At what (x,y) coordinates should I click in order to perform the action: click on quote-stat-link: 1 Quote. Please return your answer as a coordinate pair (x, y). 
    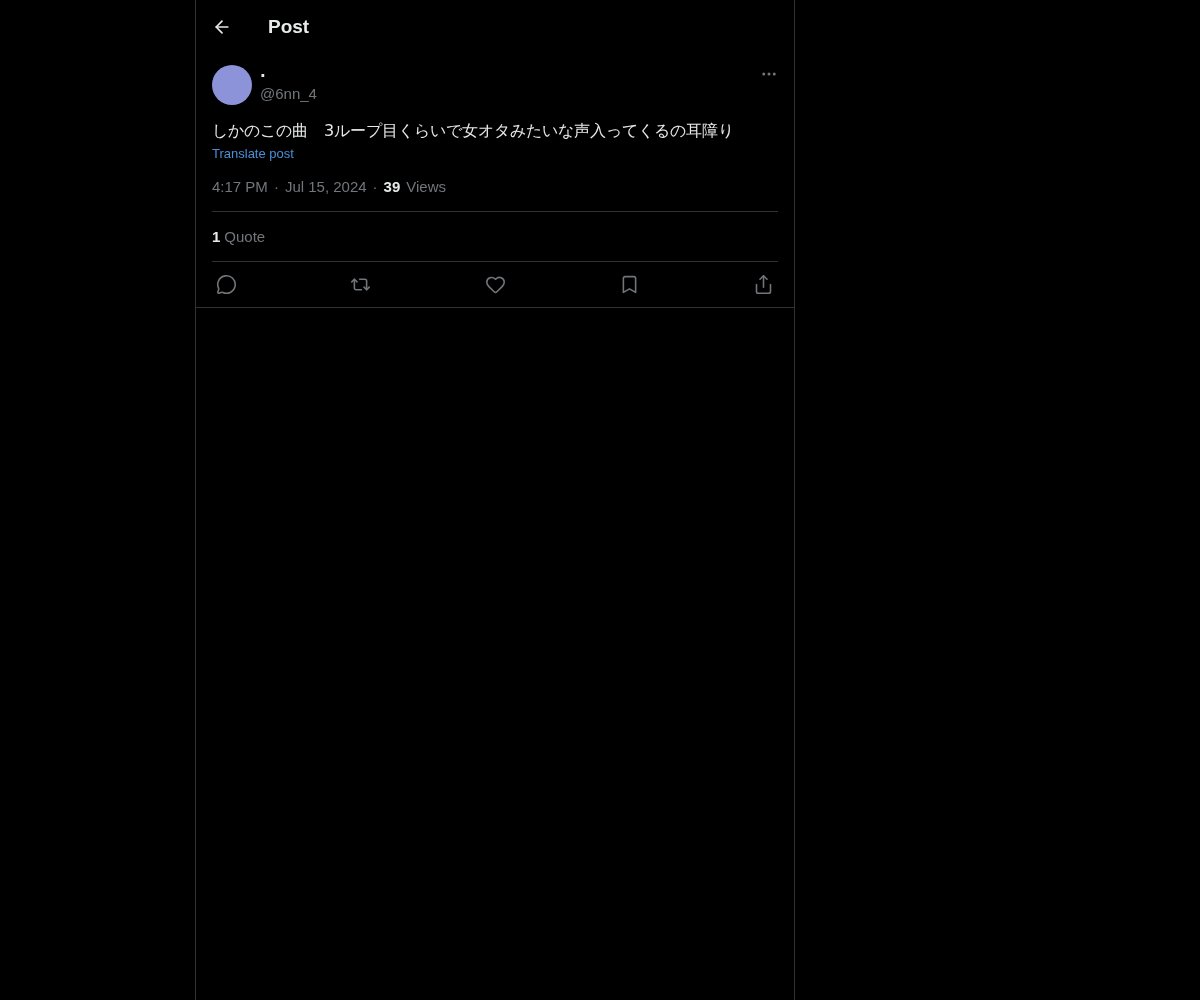
    Looking at the image, I should click on (239, 236).